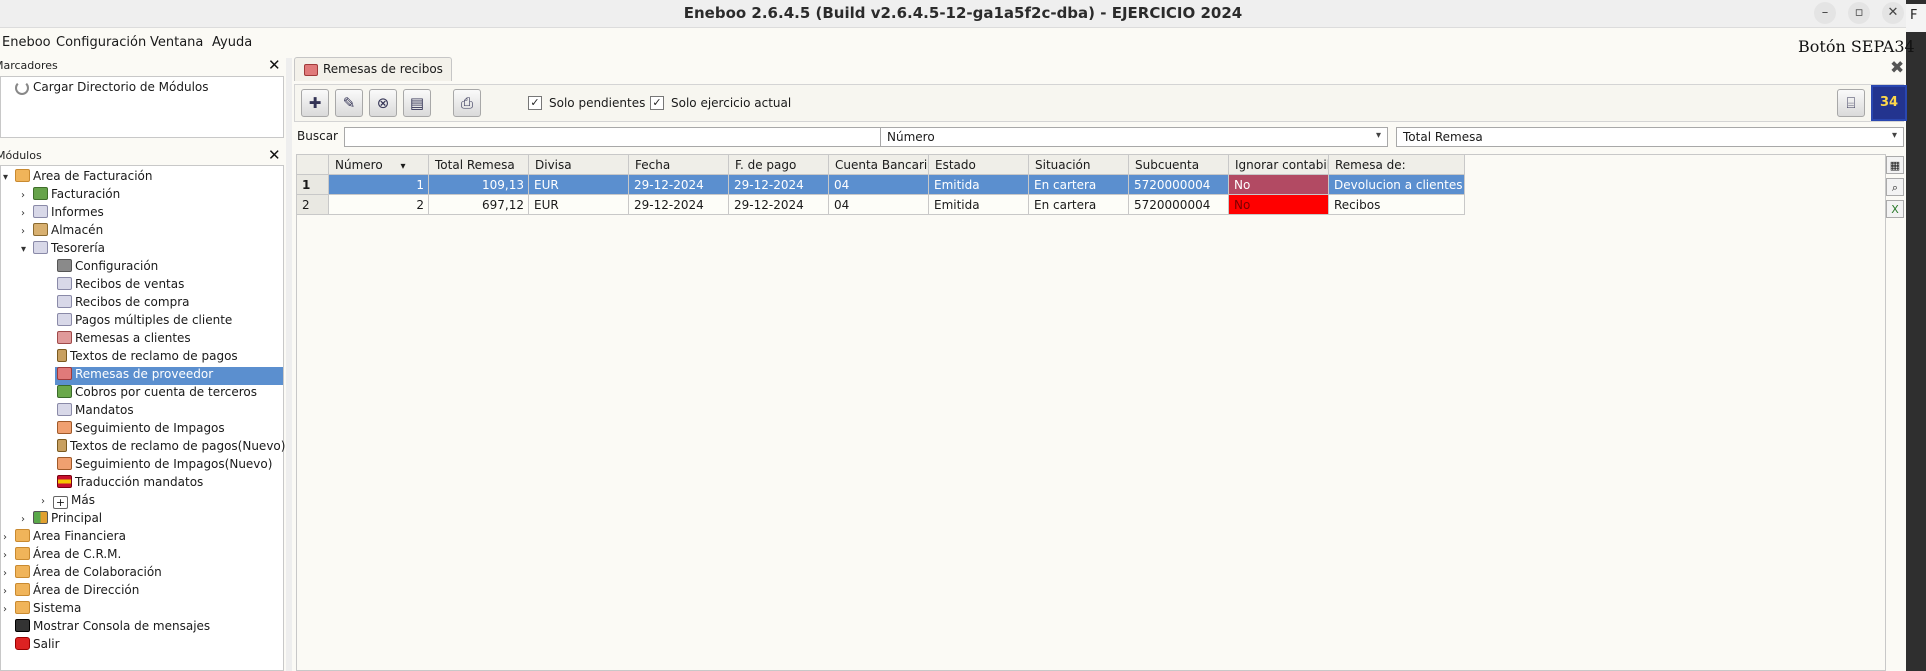 The height and width of the screenshot is (671, 1926). Describe the element at coordinates (313, 185) in the screenshot. I see `row-number: 1` at that location.